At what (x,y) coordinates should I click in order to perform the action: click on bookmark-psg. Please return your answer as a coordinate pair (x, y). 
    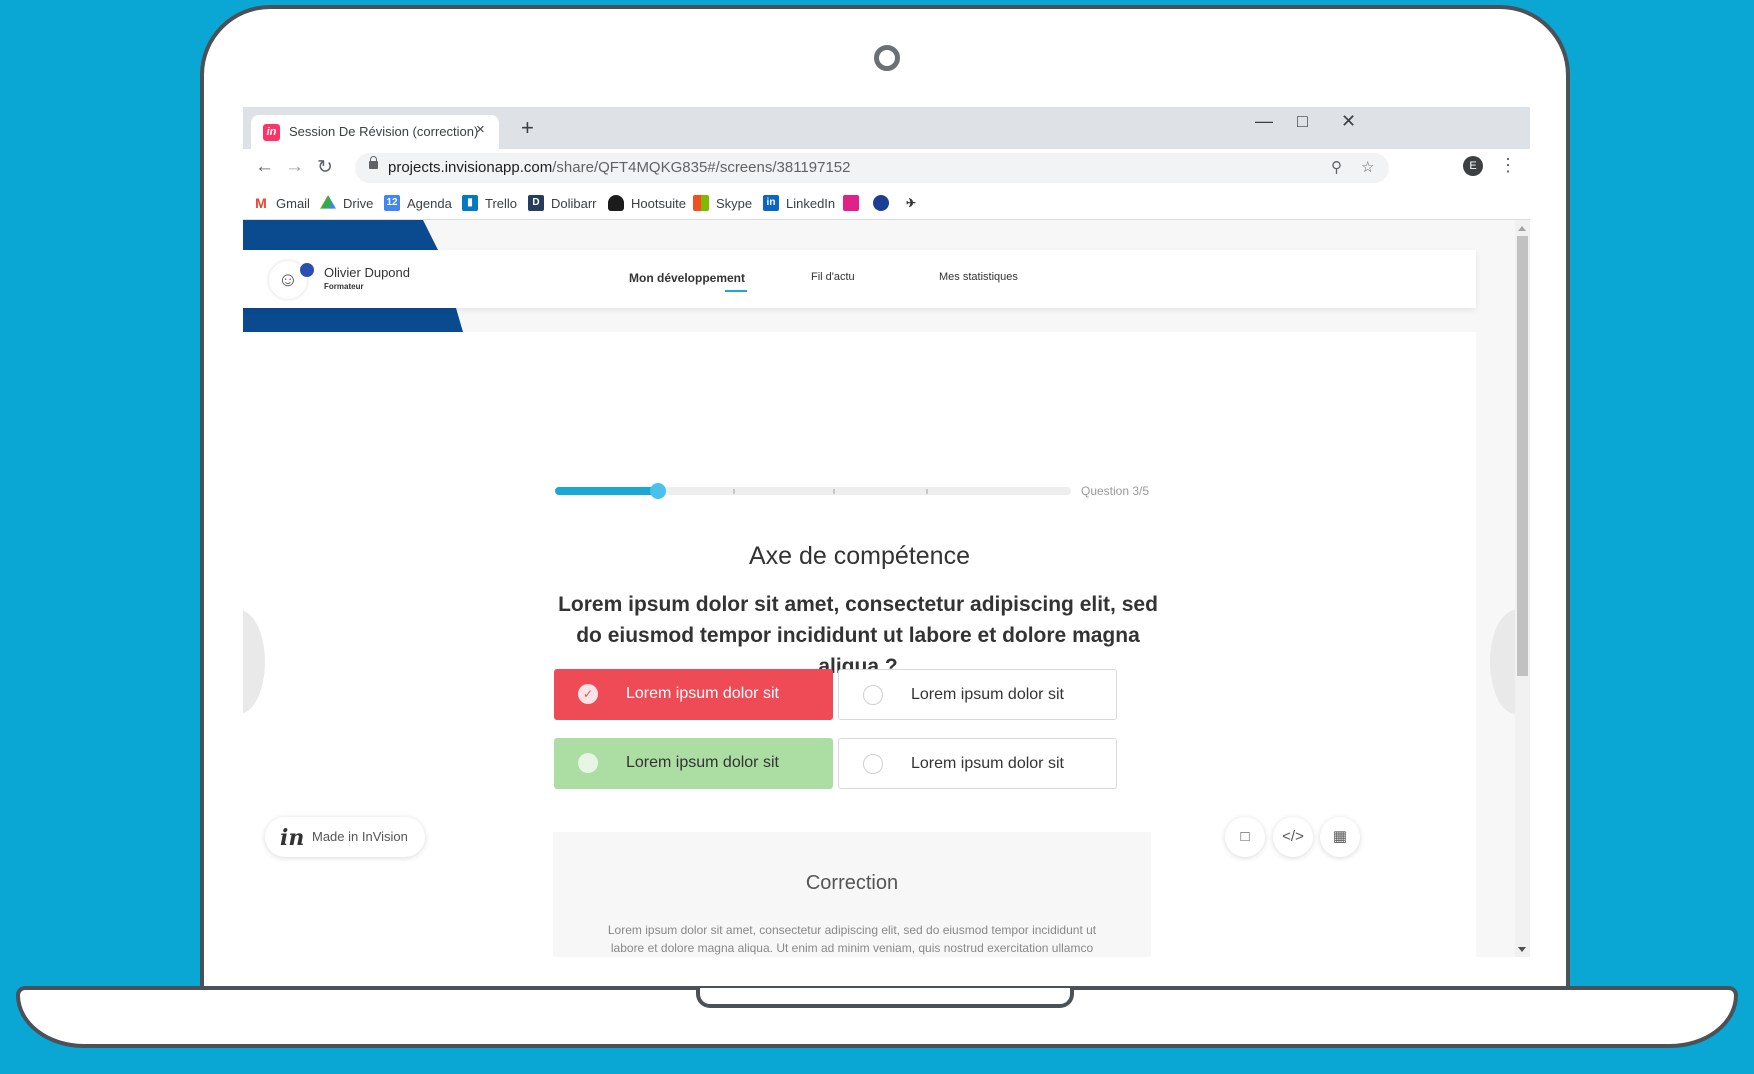
    Looking at the image, I should click on (881, 203).